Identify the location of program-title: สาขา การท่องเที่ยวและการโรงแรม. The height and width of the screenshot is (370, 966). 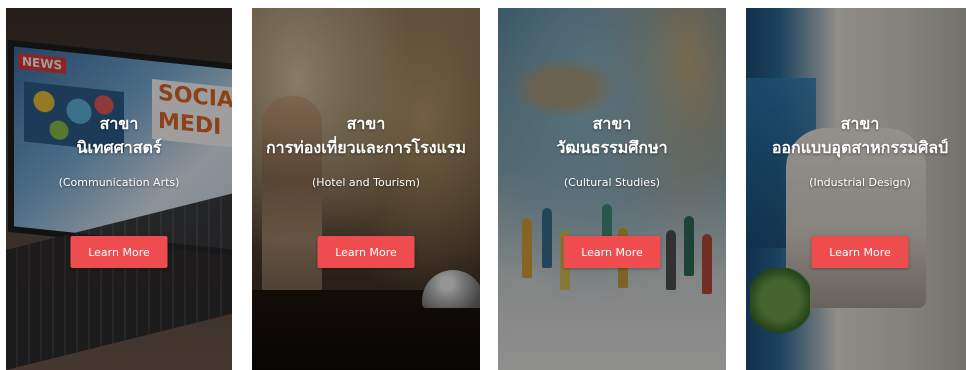
(366, 136).